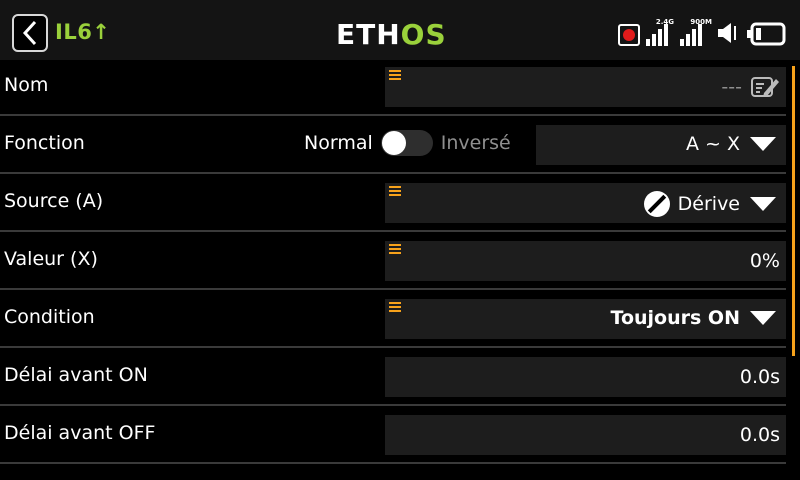 This screenshot has height=480, width=800. What do you see at coordinates (80, 433) in the screenshot?
I see `delay-off-label: Délai avant OFF` at bounding box center [80, 433].